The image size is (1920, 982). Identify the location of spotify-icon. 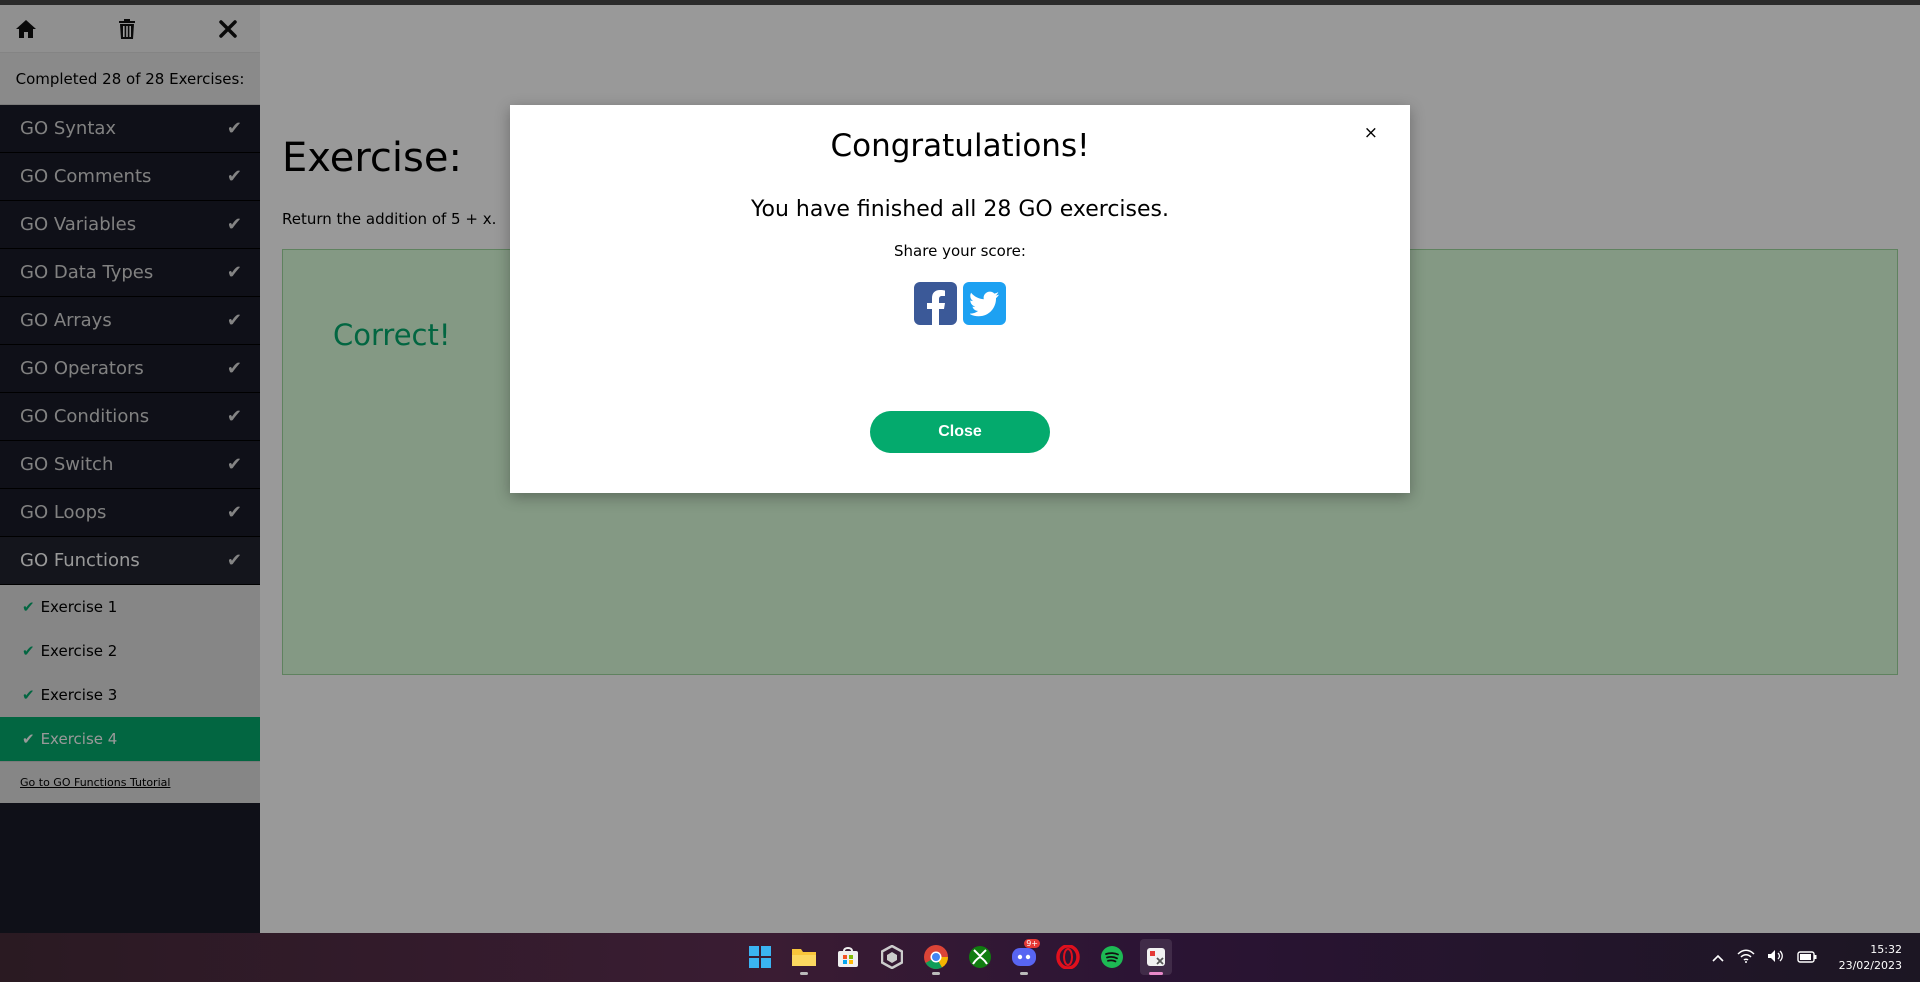
(1112, 957).